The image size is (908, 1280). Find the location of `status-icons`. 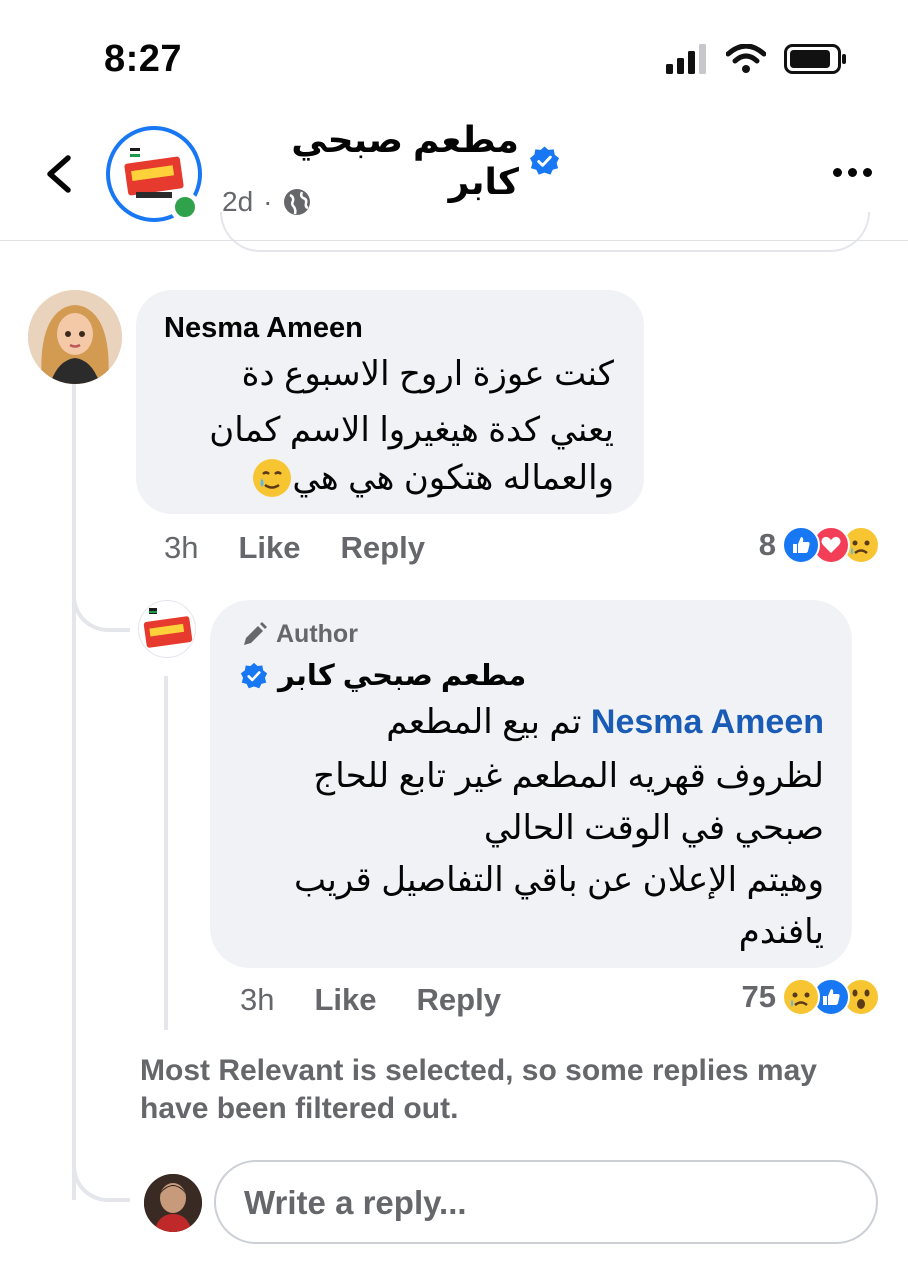

status-icons is located at coordinates (757, 59).